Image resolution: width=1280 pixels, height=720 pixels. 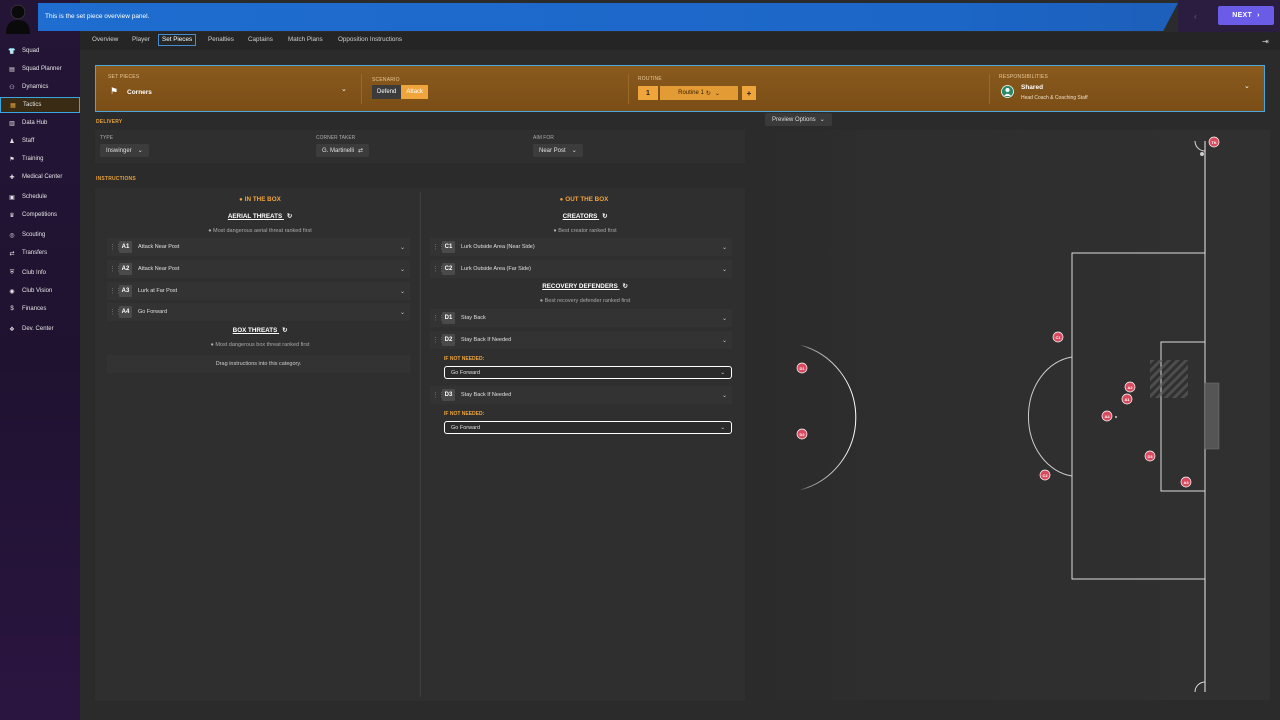 What do you see at coordinates (588, 427) in the screenshot?
I see `fallback-select-2: Go Forward ⌄` at bounding box center [588, 427].